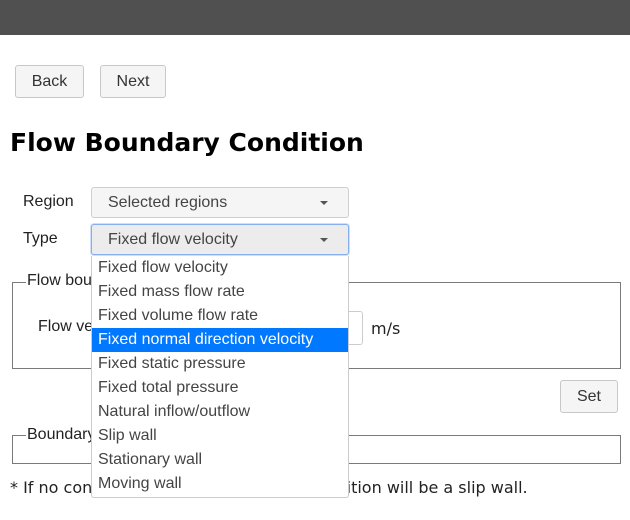 This screenshot has height=520, width=630. What do you see at coordinates (49, 81) in the screenshot?
I see `back-button: Back` at bounding box center [49, 81].